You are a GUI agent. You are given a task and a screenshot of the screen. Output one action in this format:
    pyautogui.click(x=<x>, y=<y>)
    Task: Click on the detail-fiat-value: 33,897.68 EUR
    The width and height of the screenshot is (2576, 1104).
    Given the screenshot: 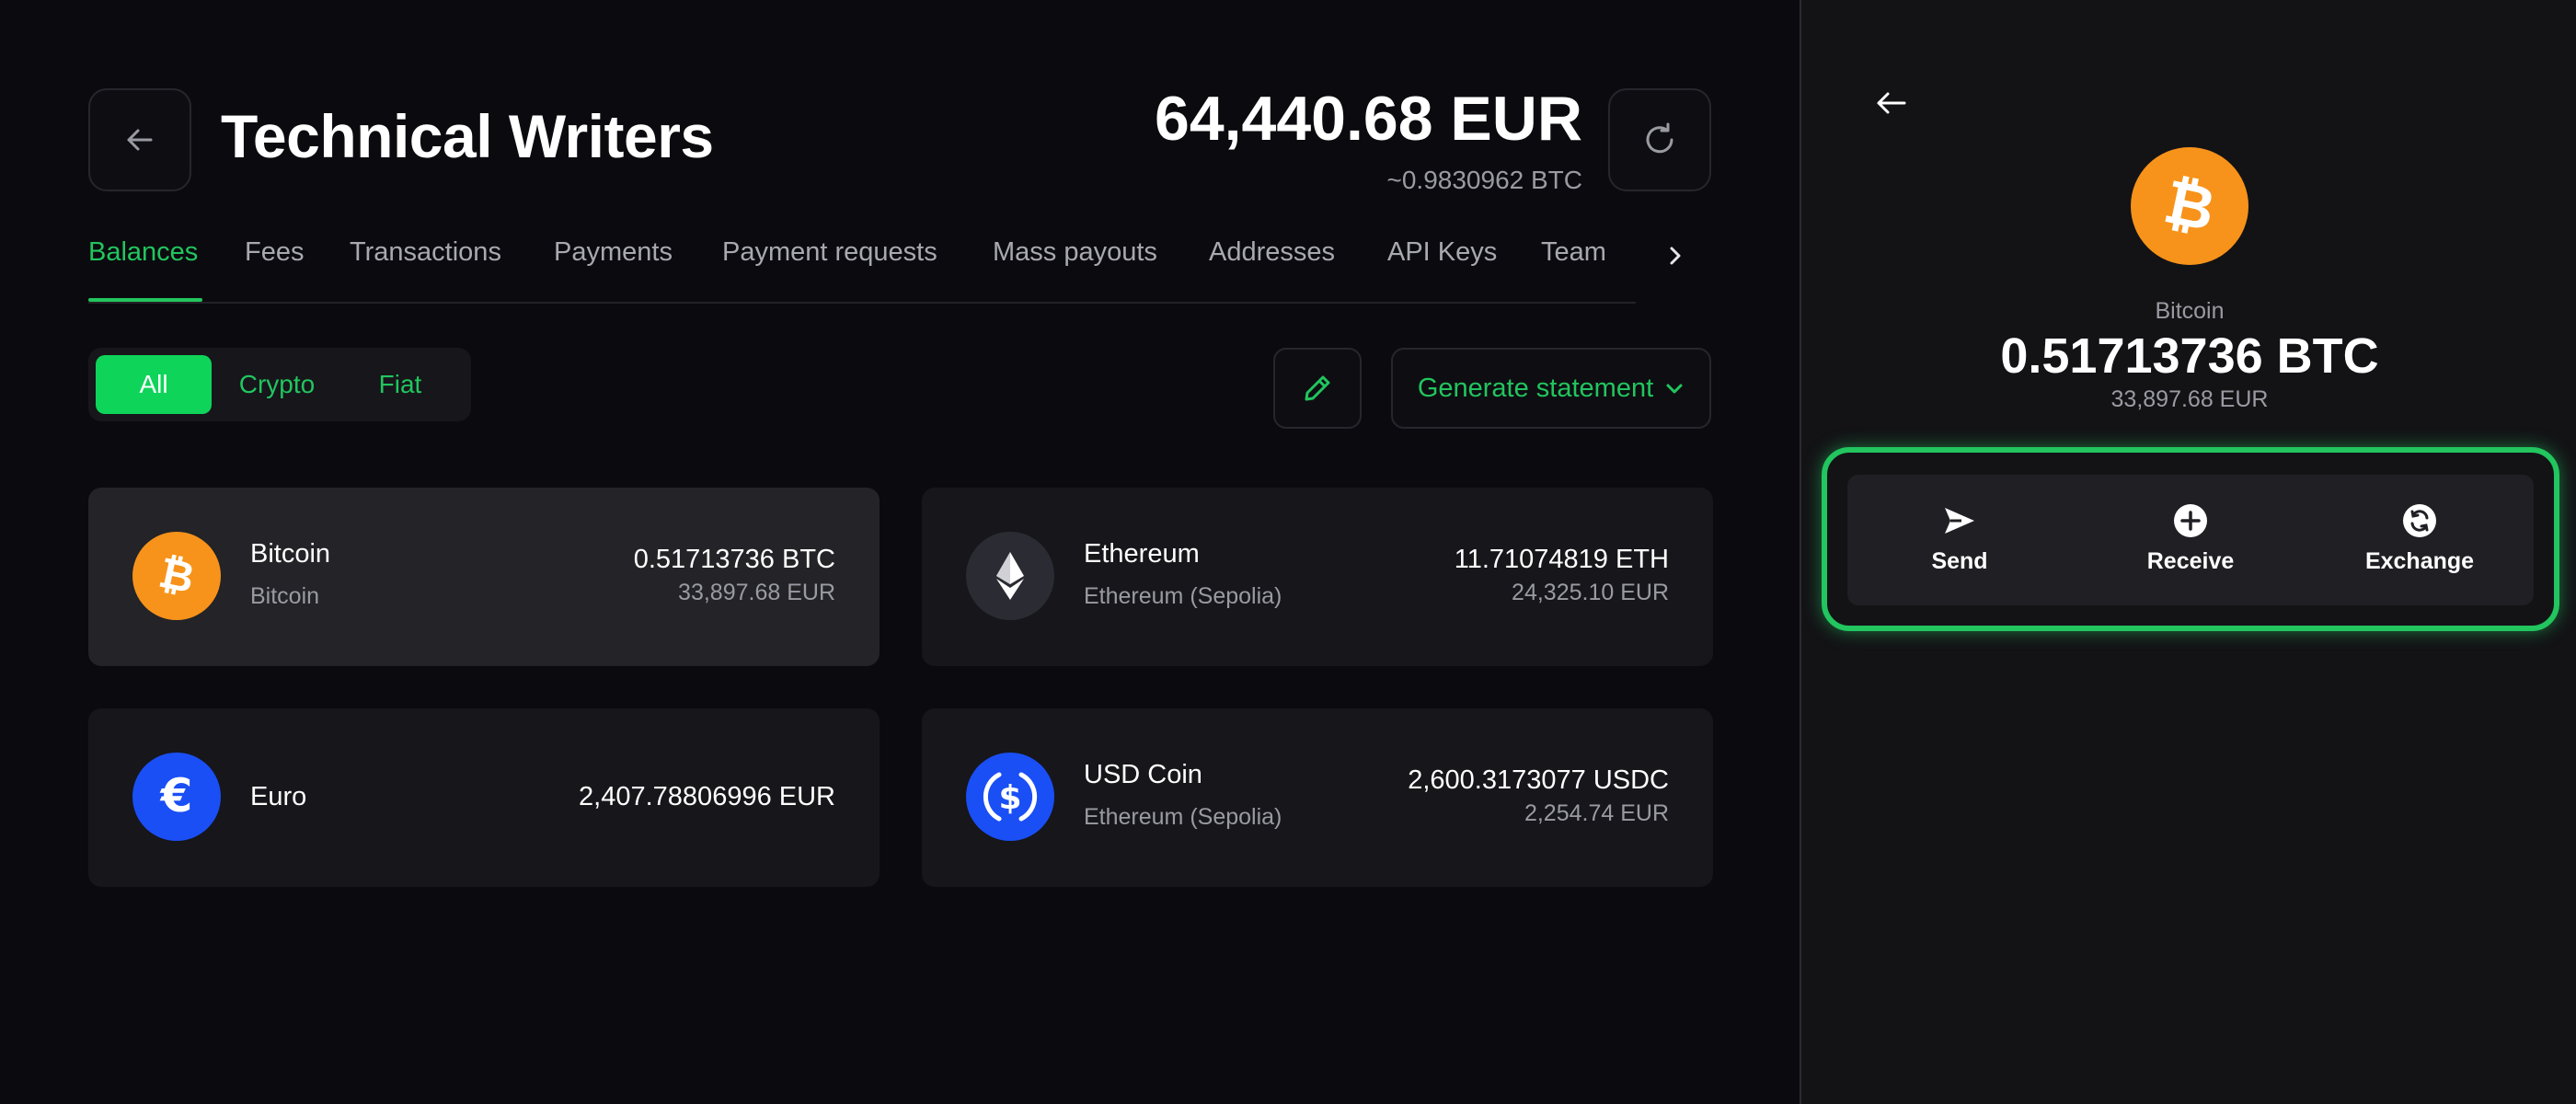 What is the action you would take?
    pyautogui.click(x=2189, y=399)
    